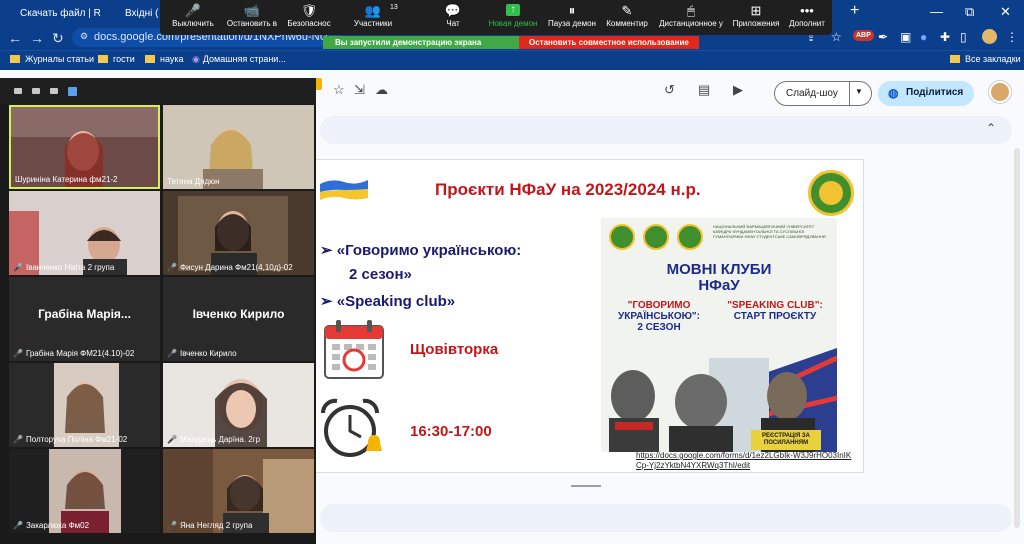  I want to click on cloud-status-icon: ☁, so click(381, 90).